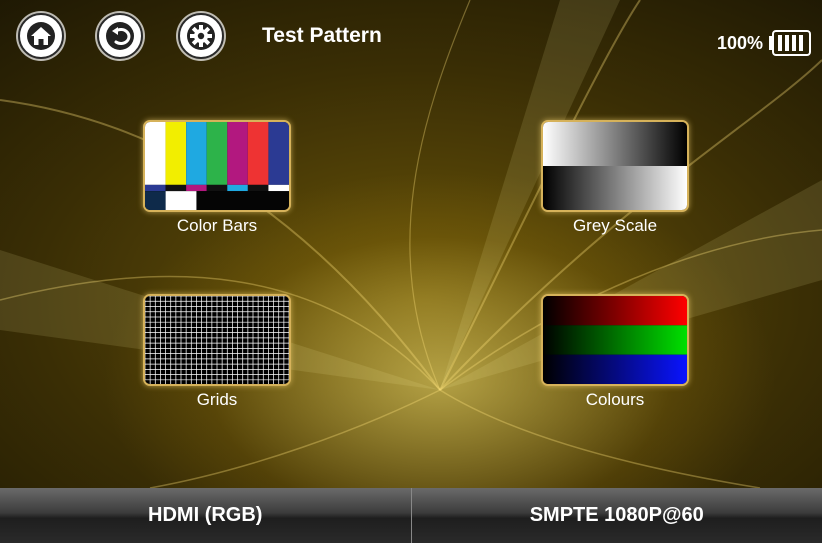  Describe the element at coordinates (615, 340) in the screenshot. I see `colours-thumbnail` at that location.